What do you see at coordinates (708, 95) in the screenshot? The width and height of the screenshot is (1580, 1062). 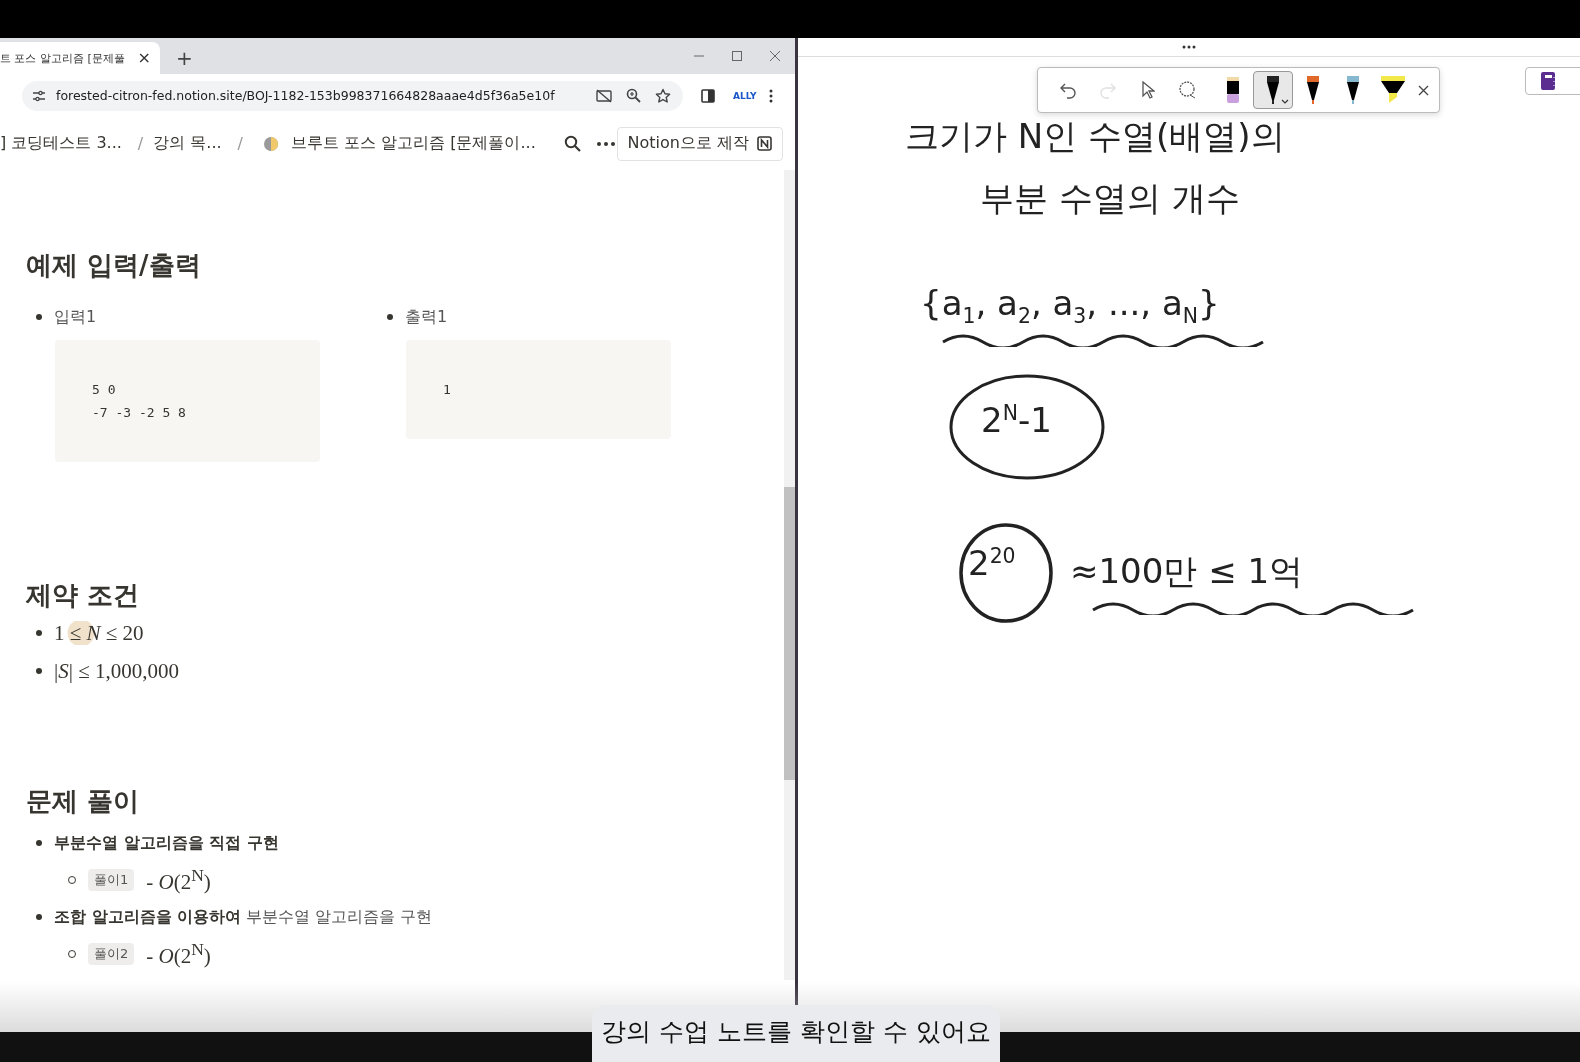 I see `side-panel-icon` at bounding box center [708, 95].